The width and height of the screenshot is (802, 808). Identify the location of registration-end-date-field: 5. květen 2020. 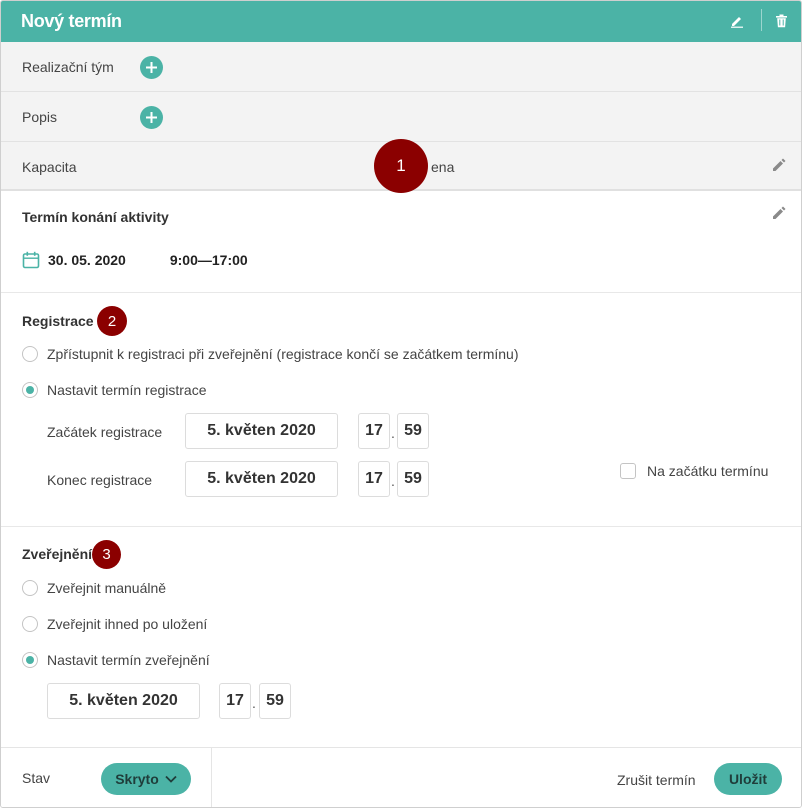
(261, 479).